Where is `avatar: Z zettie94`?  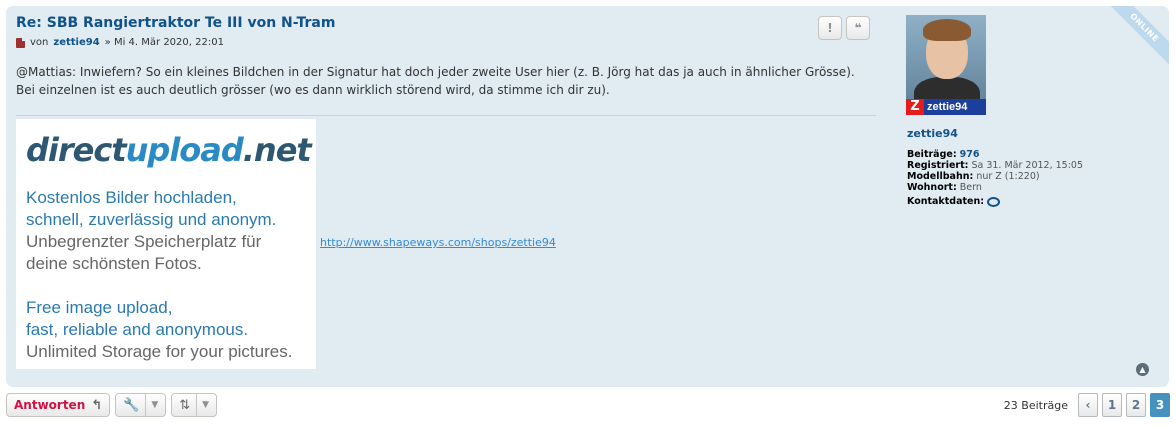 avatar: Z zettie94 is located at coordinates (946, 65).